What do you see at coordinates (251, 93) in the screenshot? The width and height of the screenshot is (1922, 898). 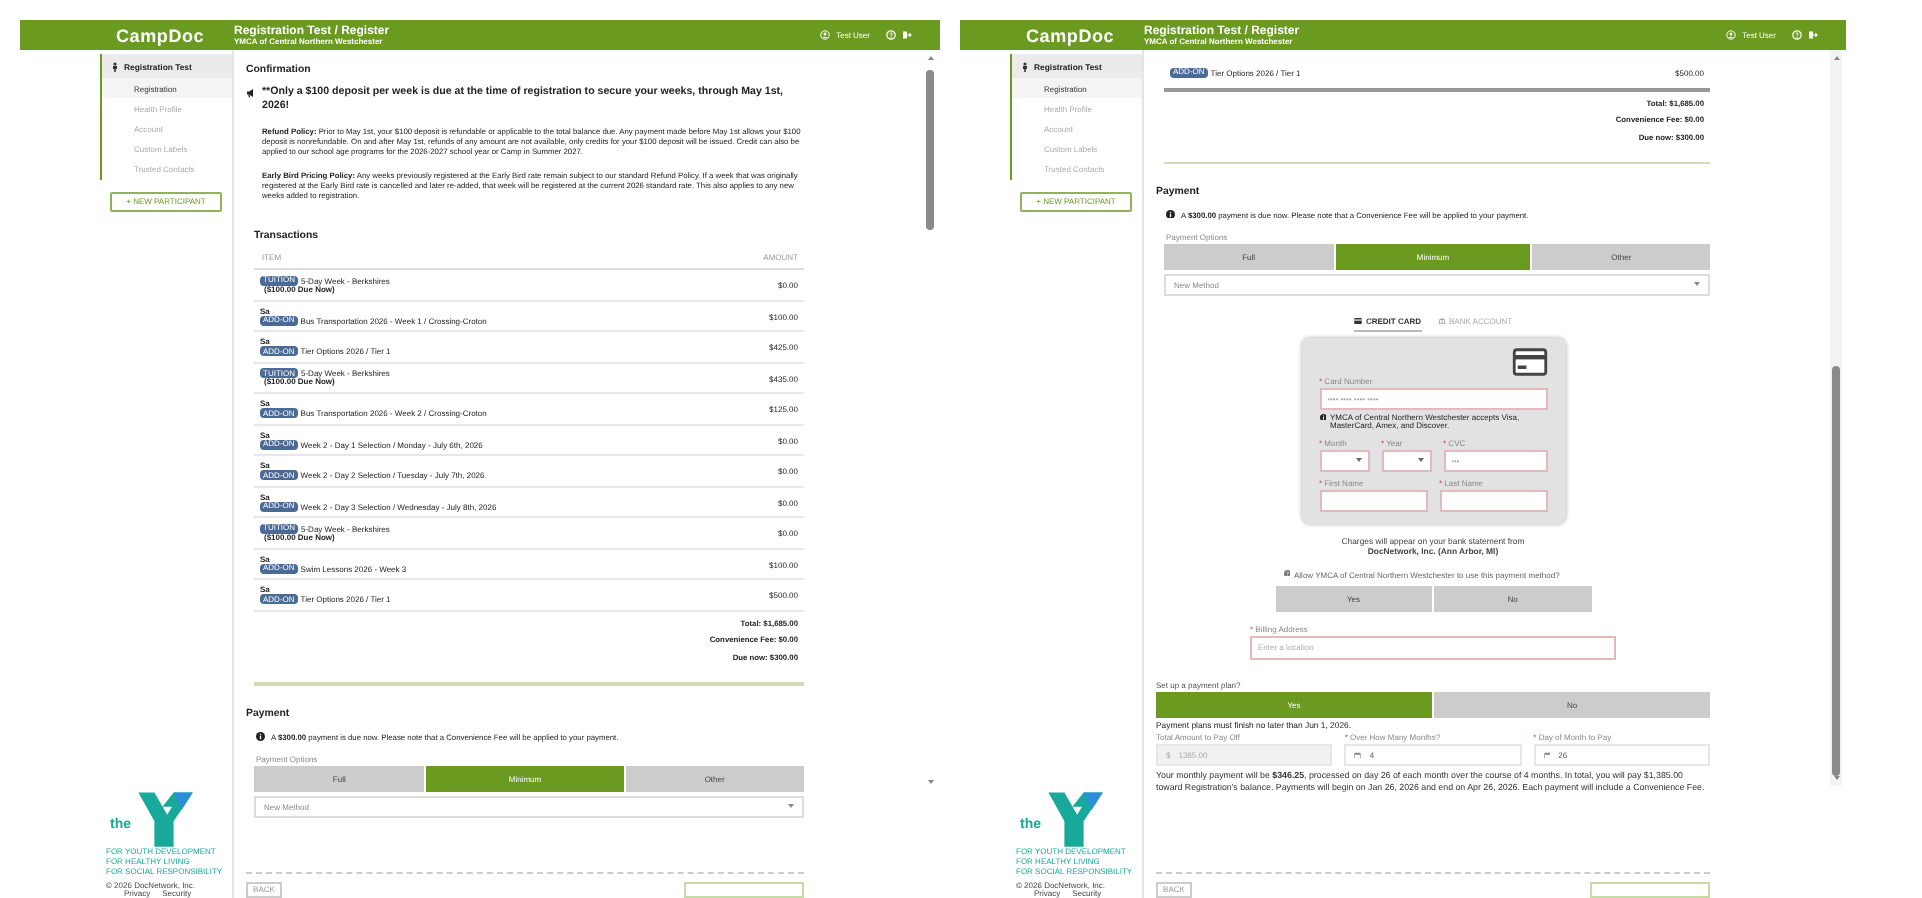 I see `megaphone-icon` at bounding box center [251, 93].